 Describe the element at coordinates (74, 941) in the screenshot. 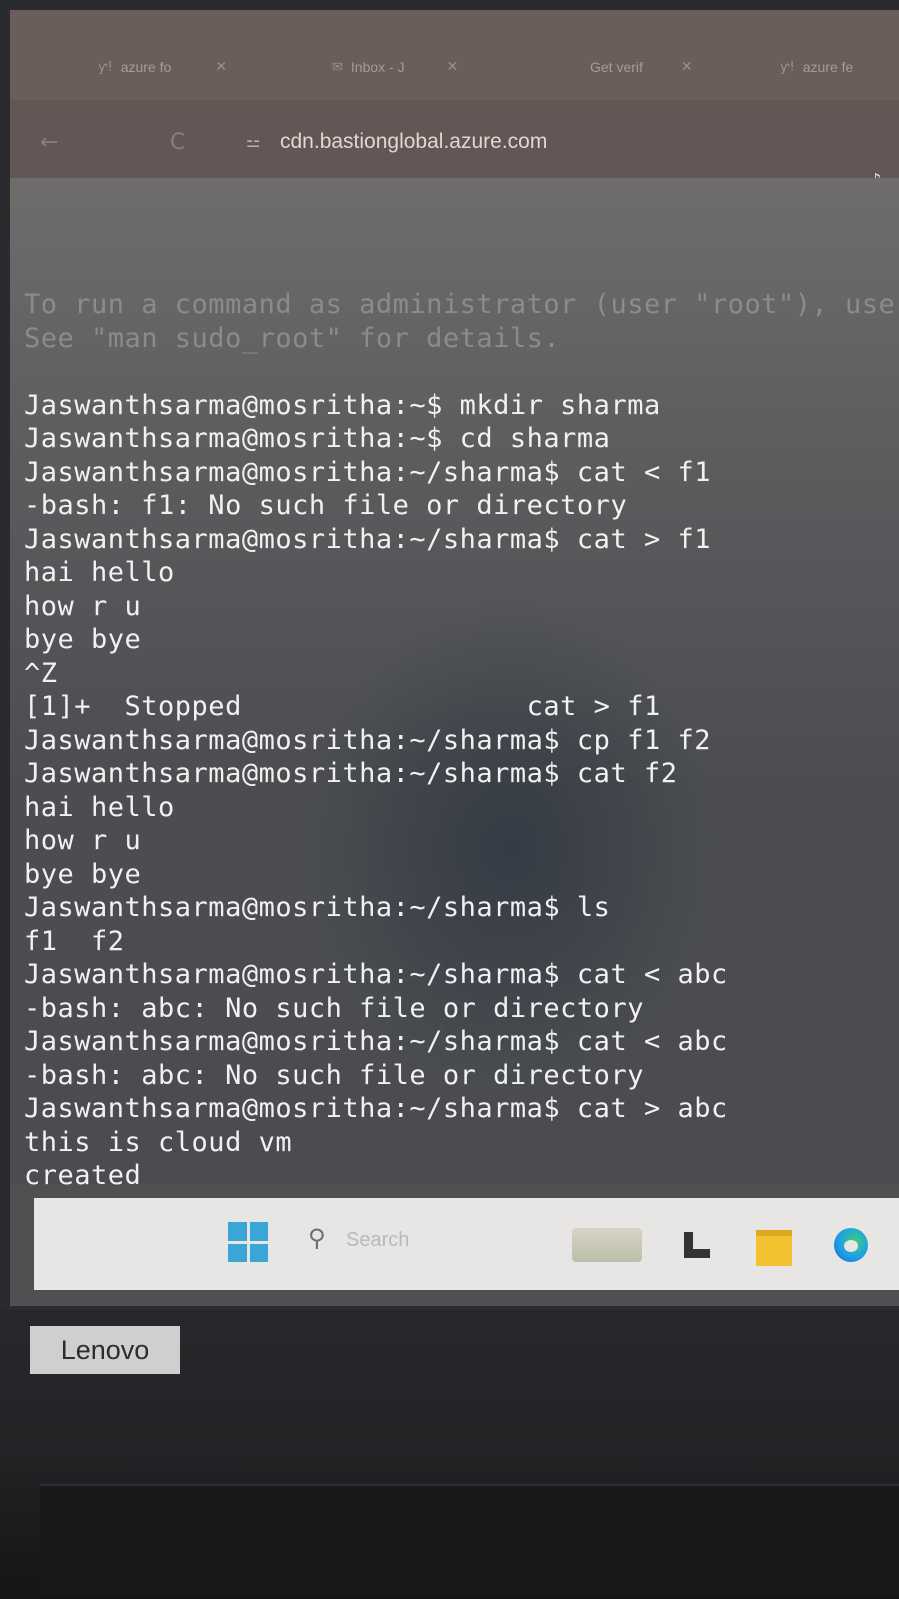

I see `terminal-line: f1 f2` at that location.